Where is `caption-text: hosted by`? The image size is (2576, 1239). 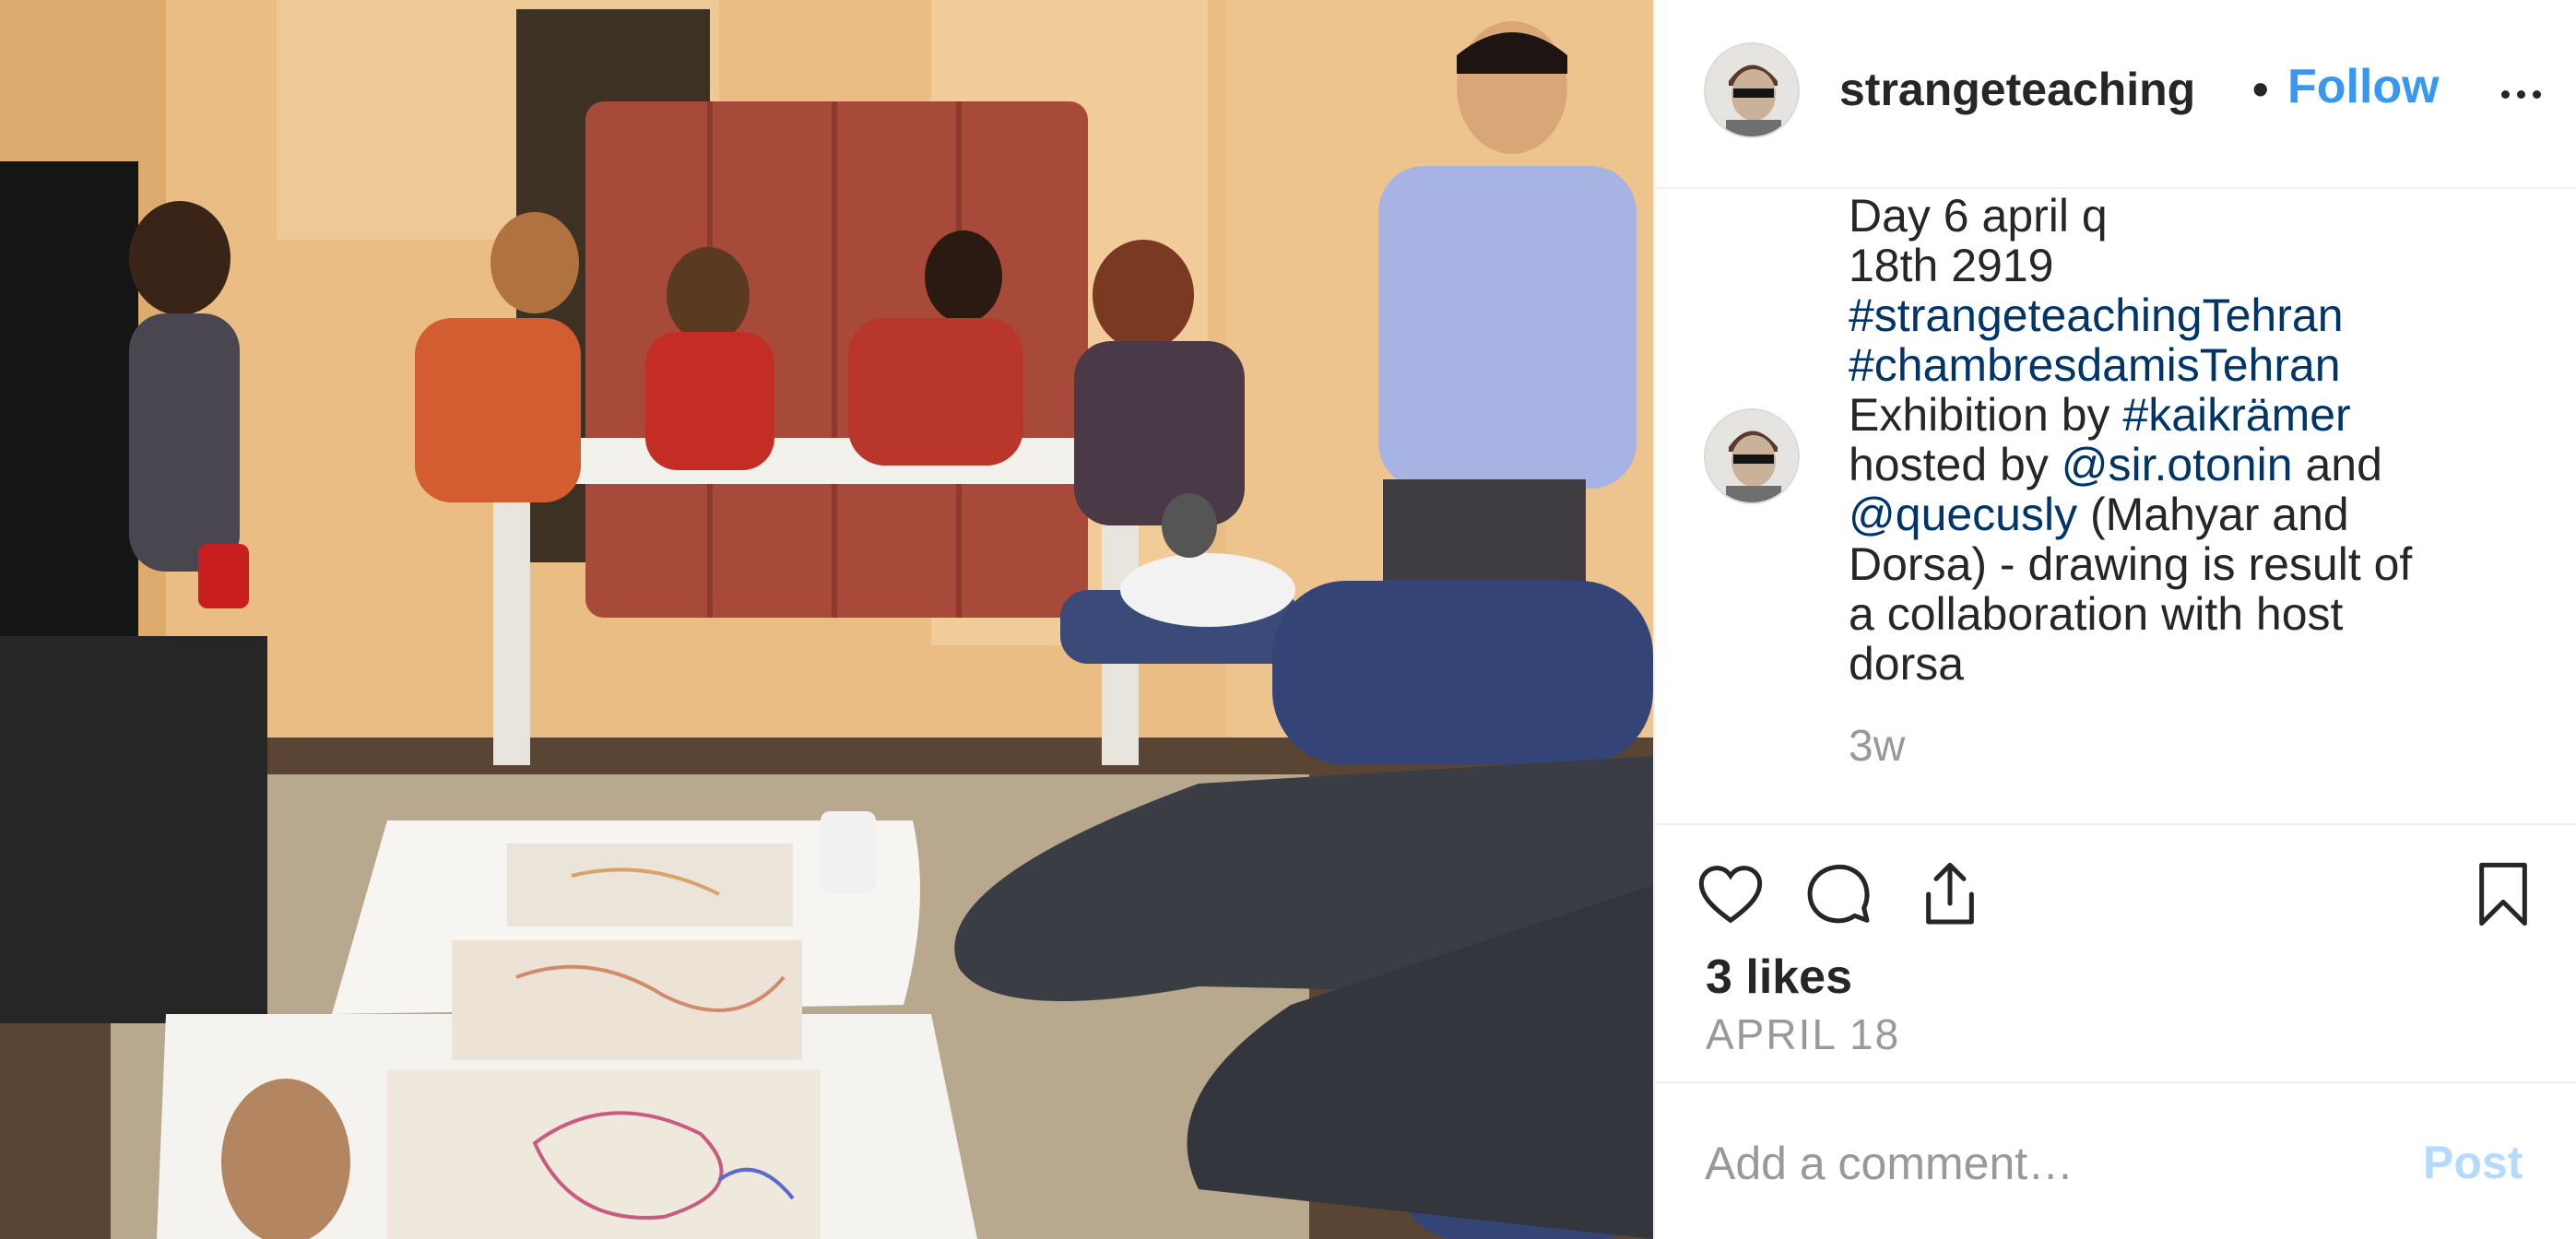
caption-text: hosted by is located at coordinates (1955, 464).